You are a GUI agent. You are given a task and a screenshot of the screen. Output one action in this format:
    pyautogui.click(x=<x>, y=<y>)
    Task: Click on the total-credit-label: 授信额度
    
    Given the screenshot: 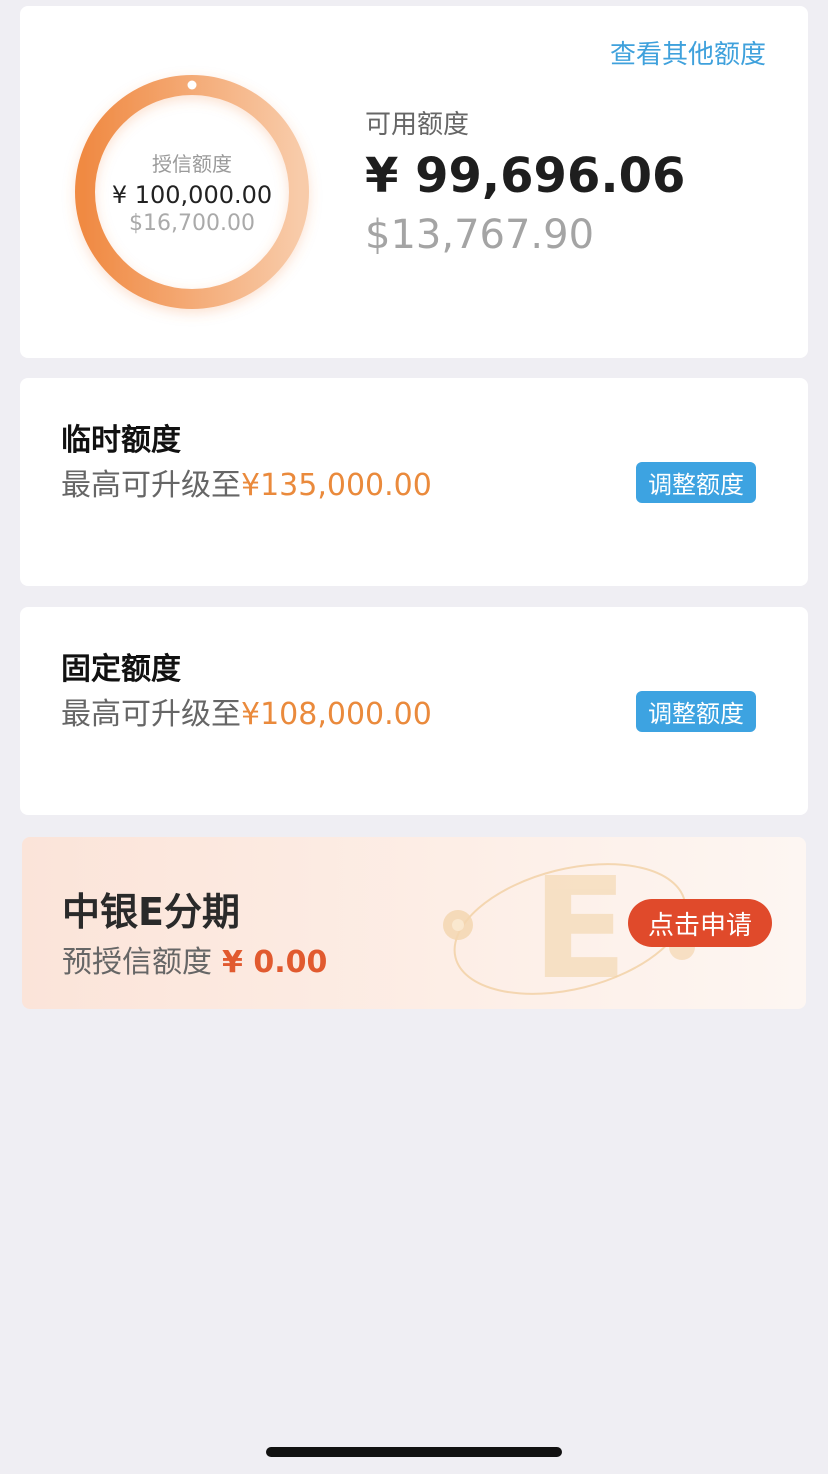 What is the action you would take?
    pyautogui.click(x=192, y=164)
    